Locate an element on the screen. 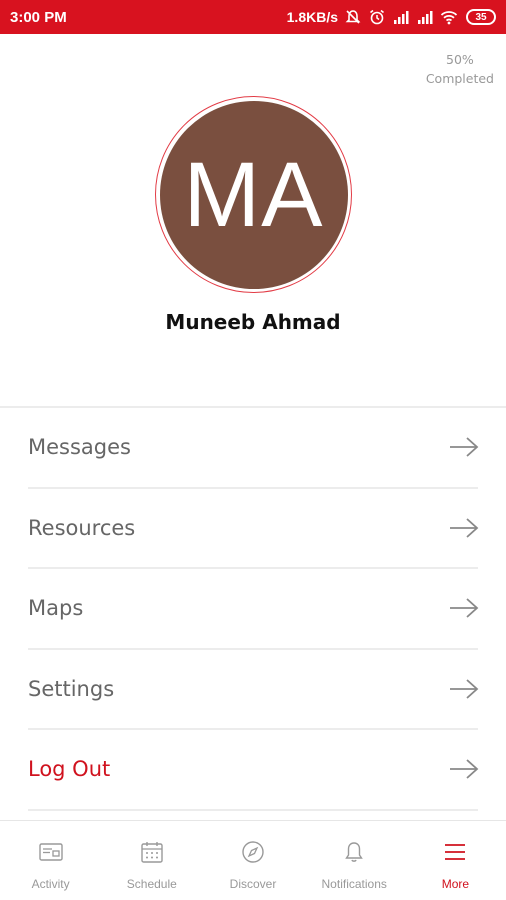  nav-label: Activity is located at coordinates (50, 884).